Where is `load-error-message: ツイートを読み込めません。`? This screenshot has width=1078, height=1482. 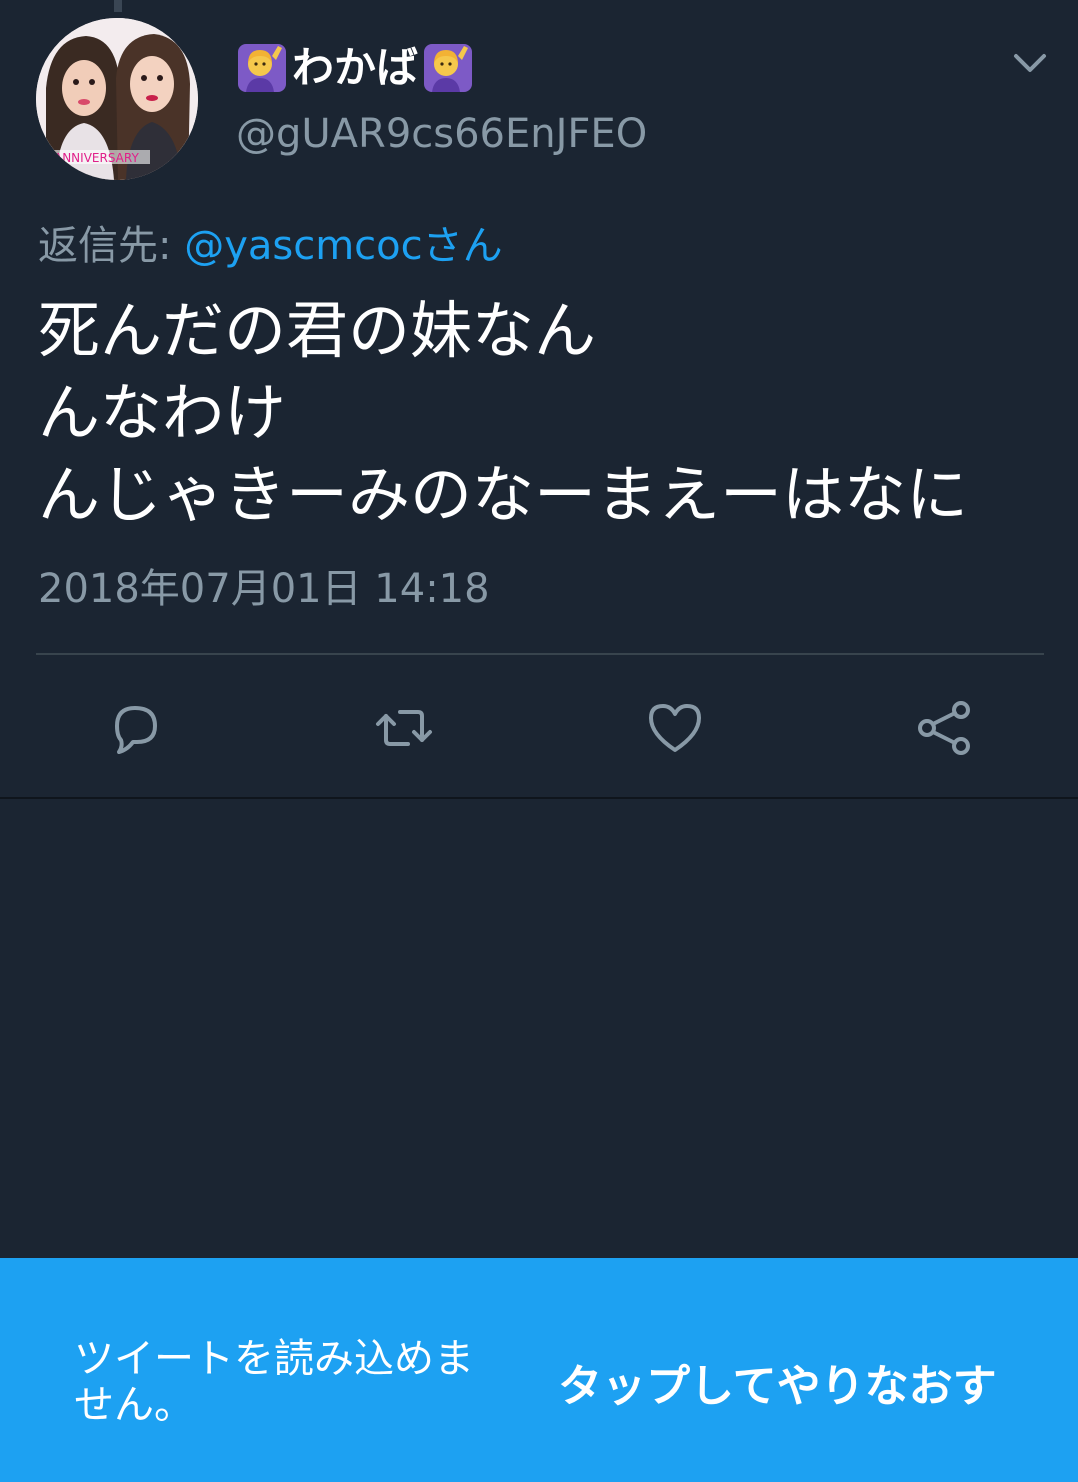 load-error-message: ツイートを読み込めません。 is located at coordinates (274, 1382).